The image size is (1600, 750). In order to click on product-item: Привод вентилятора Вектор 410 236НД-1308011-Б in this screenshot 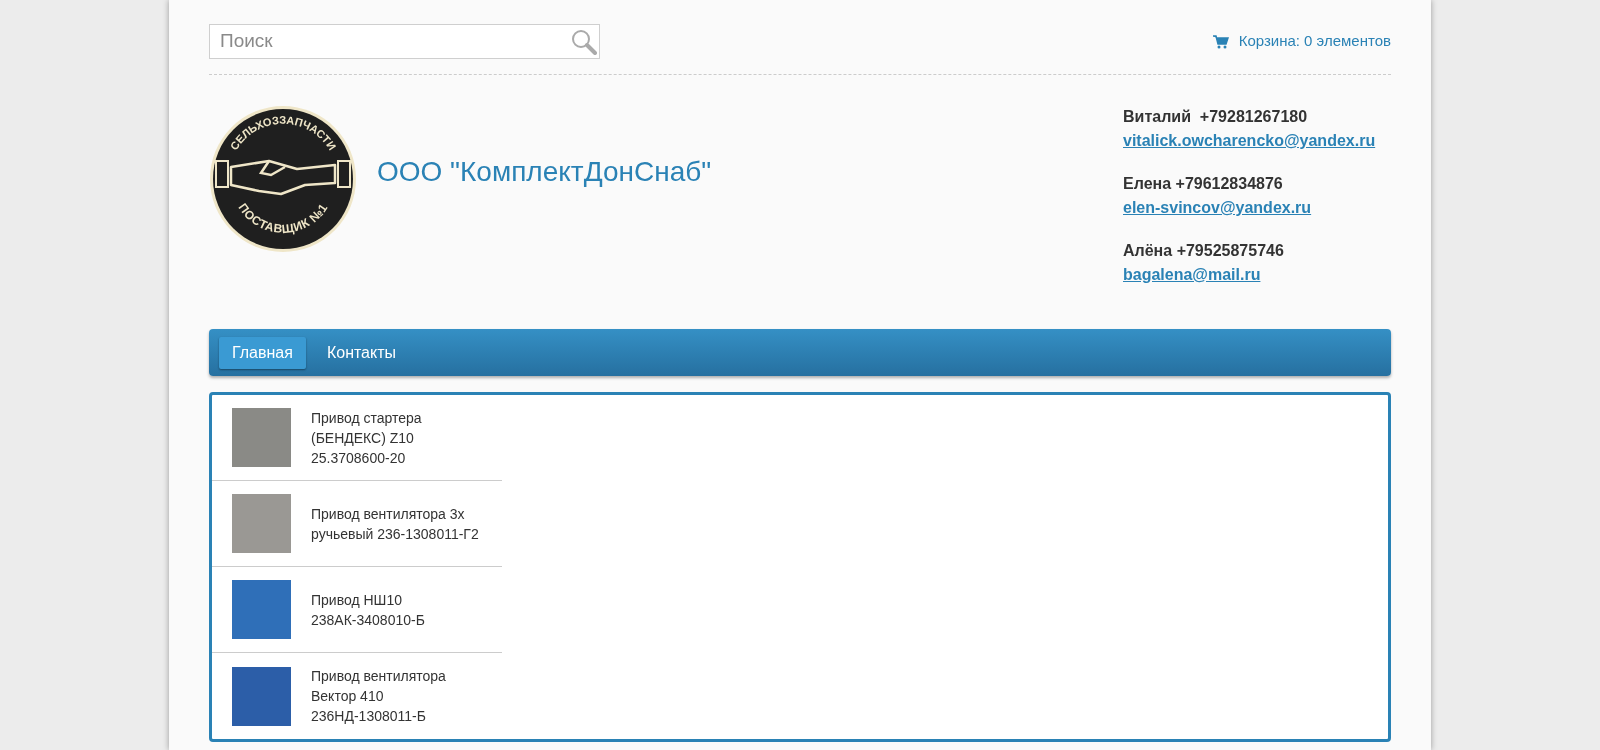, I will do `click(357, 696)`.